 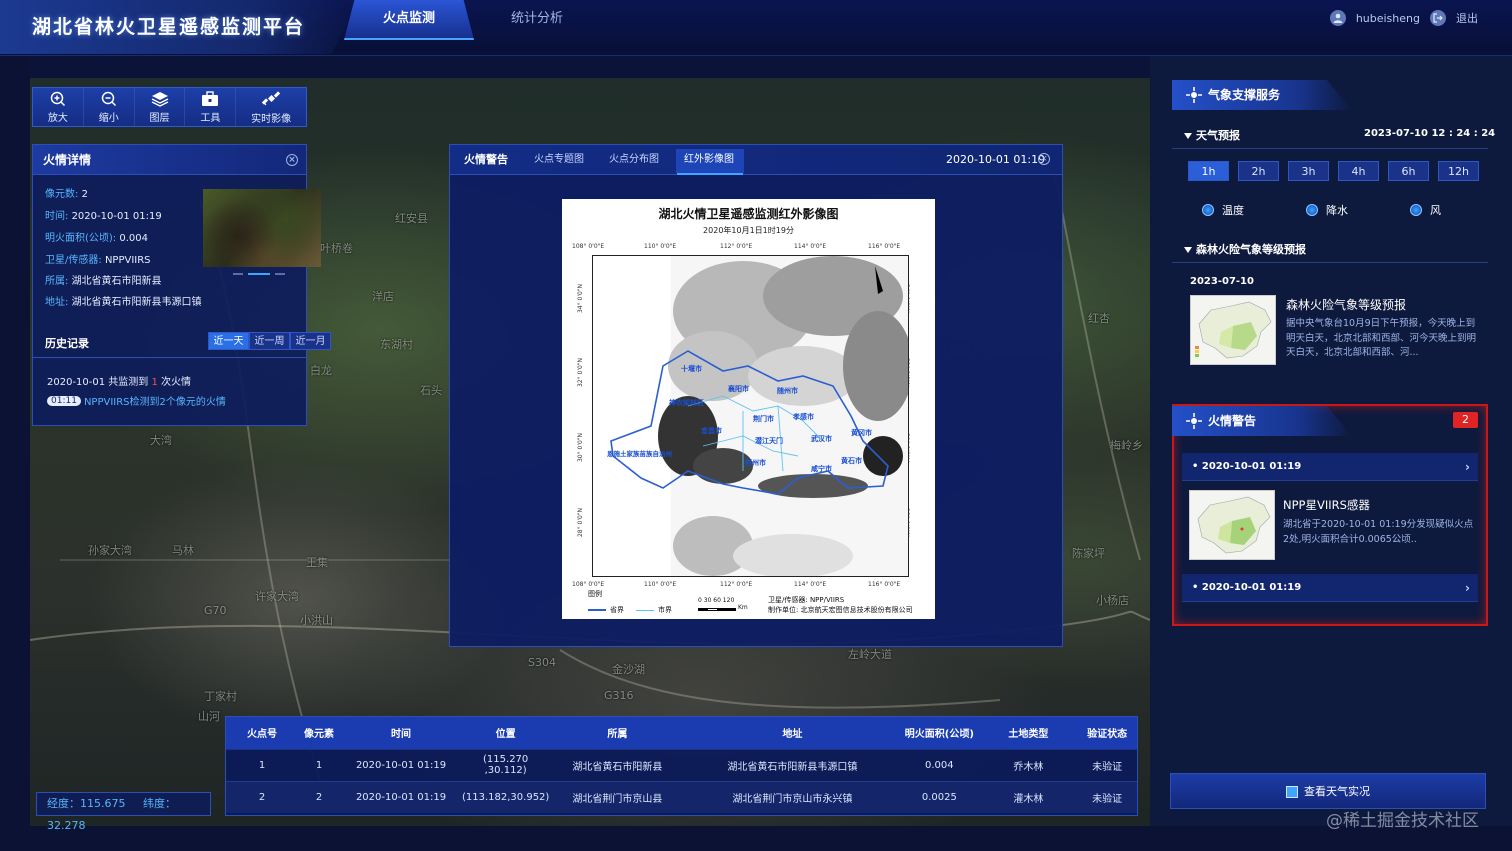 I want to click on lat-tick: 32° 0'0"N, so click(x=581, y=372).